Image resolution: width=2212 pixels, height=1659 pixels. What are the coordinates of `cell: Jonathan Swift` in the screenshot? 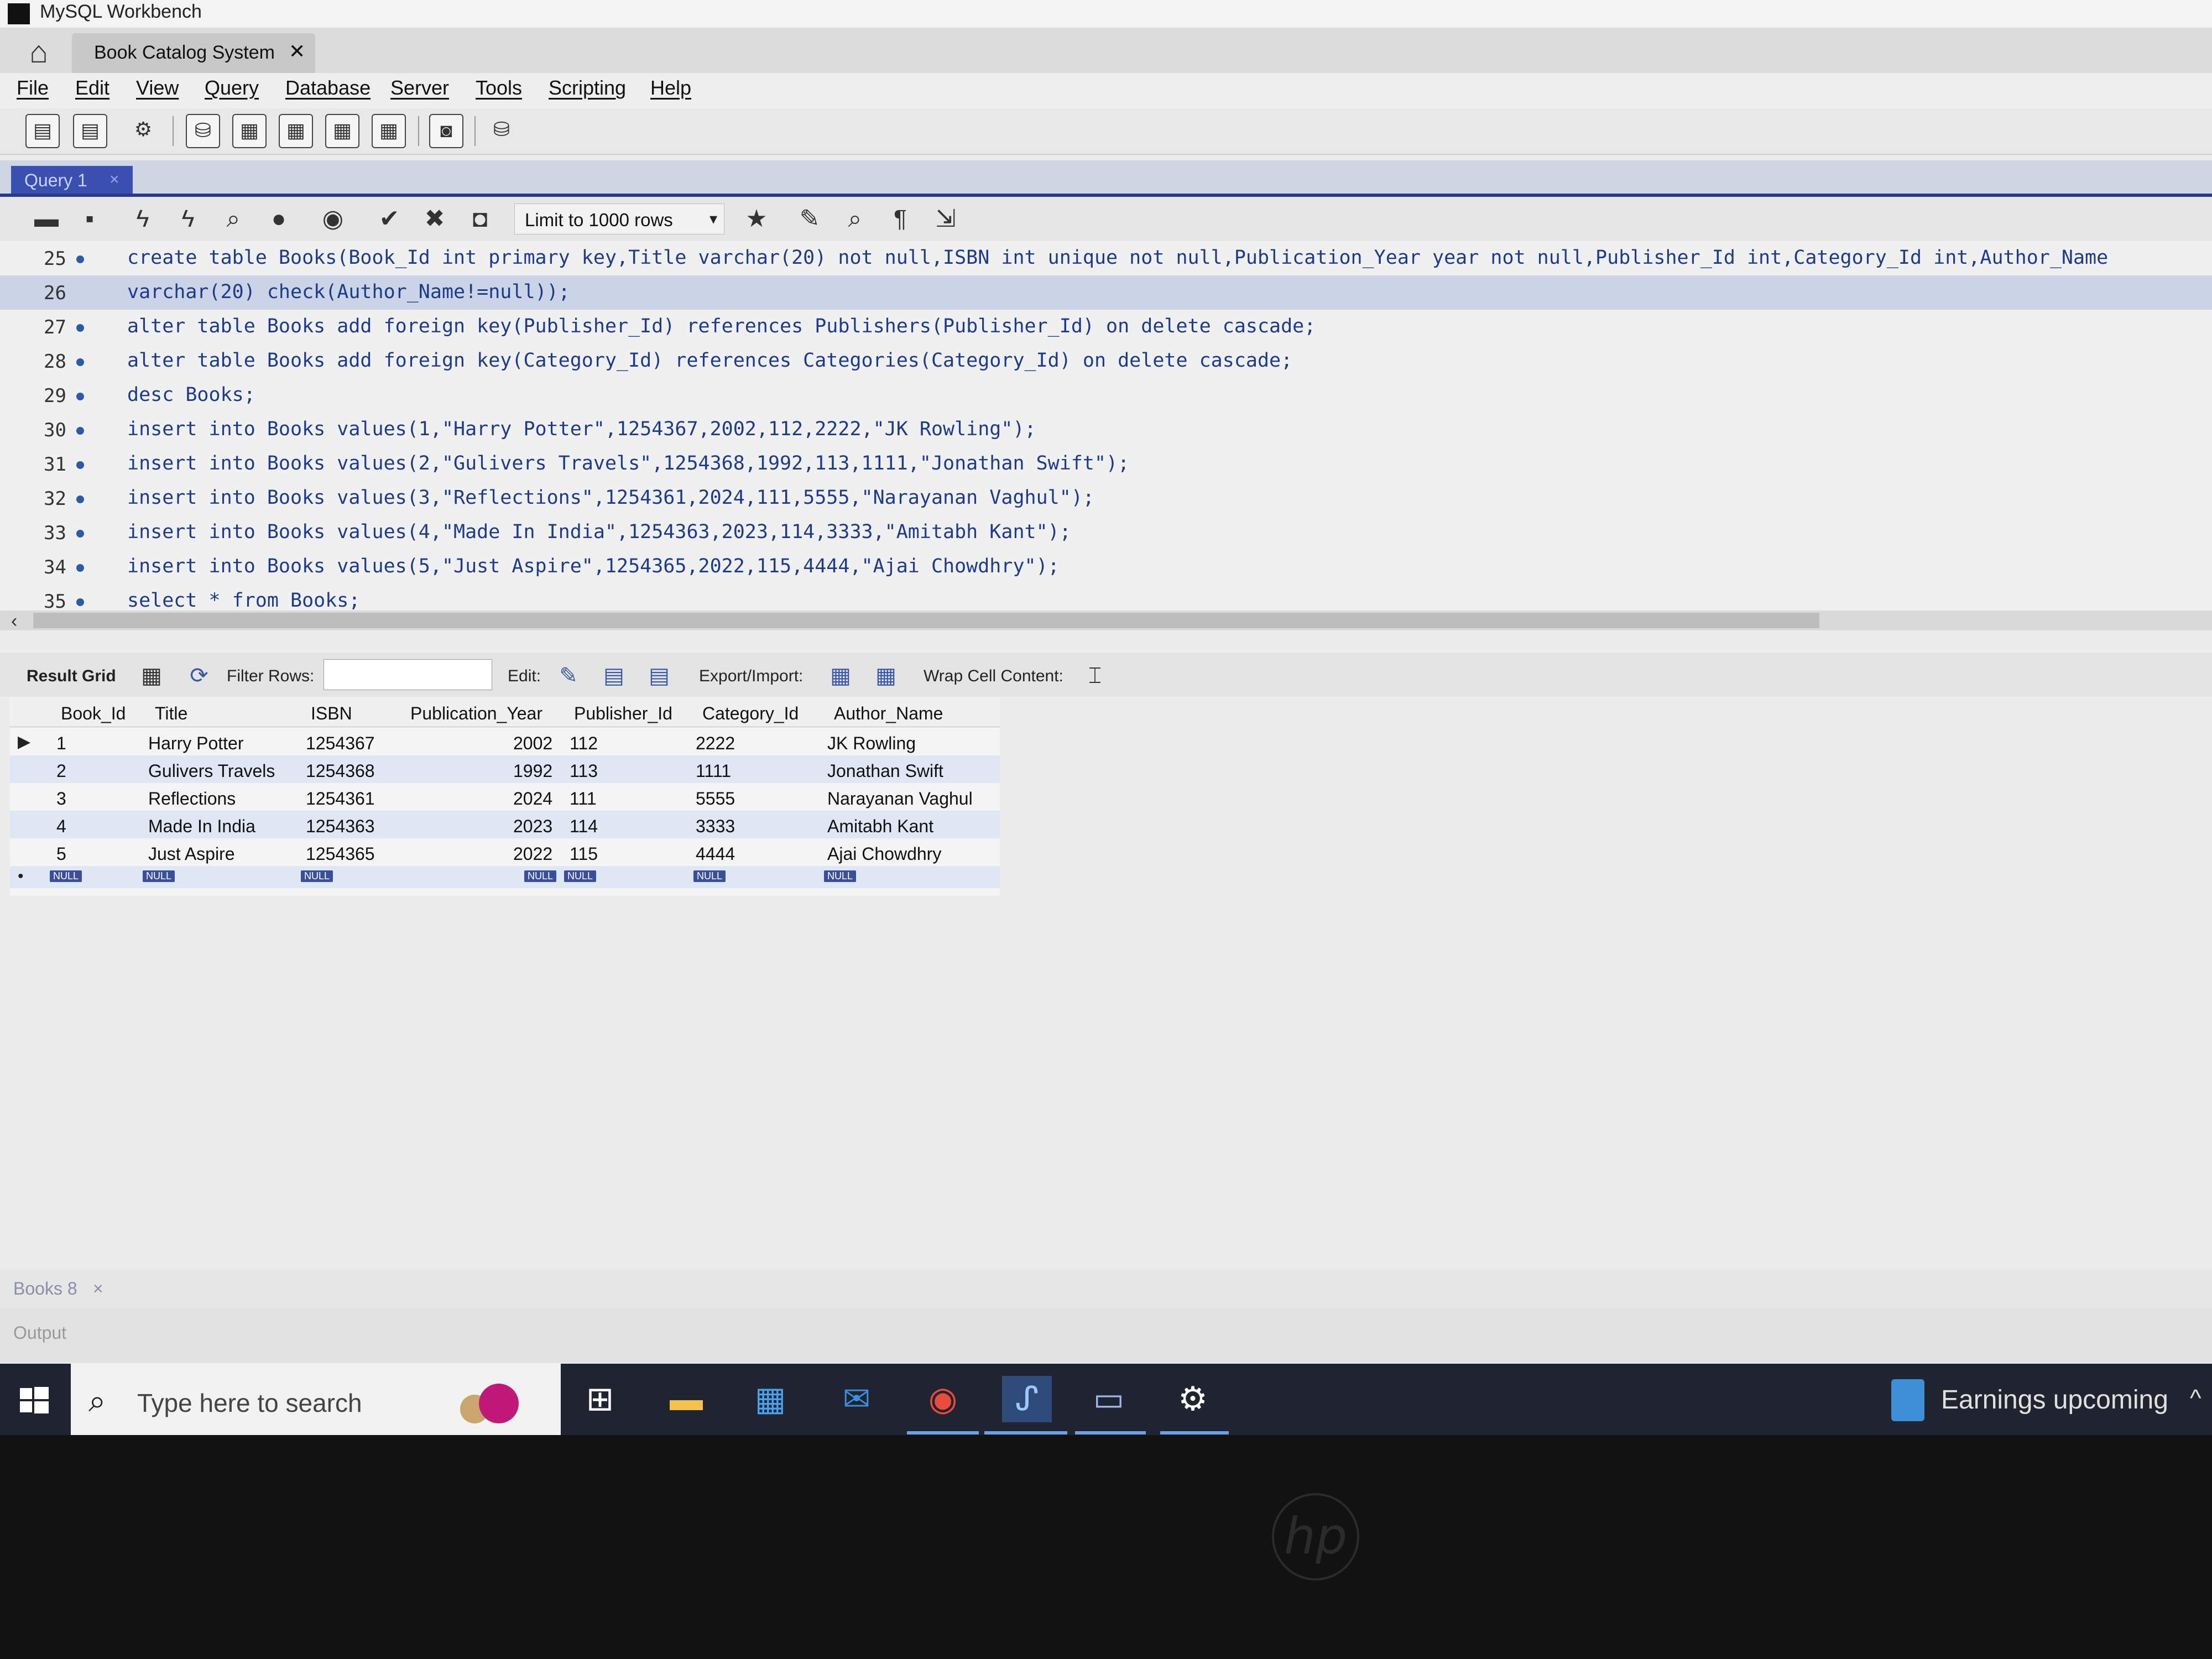 It's located at (885, 771).